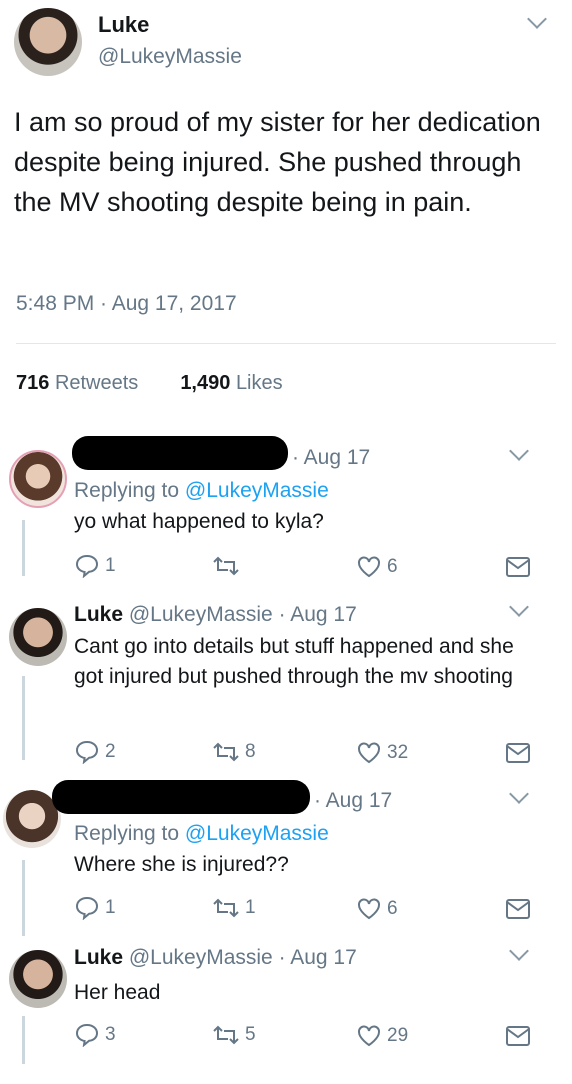 The image size is (572, 1084). Describe the element at coordinates (96, 383) in the screenshot. I see `retweets-label: Retweets` at that location.